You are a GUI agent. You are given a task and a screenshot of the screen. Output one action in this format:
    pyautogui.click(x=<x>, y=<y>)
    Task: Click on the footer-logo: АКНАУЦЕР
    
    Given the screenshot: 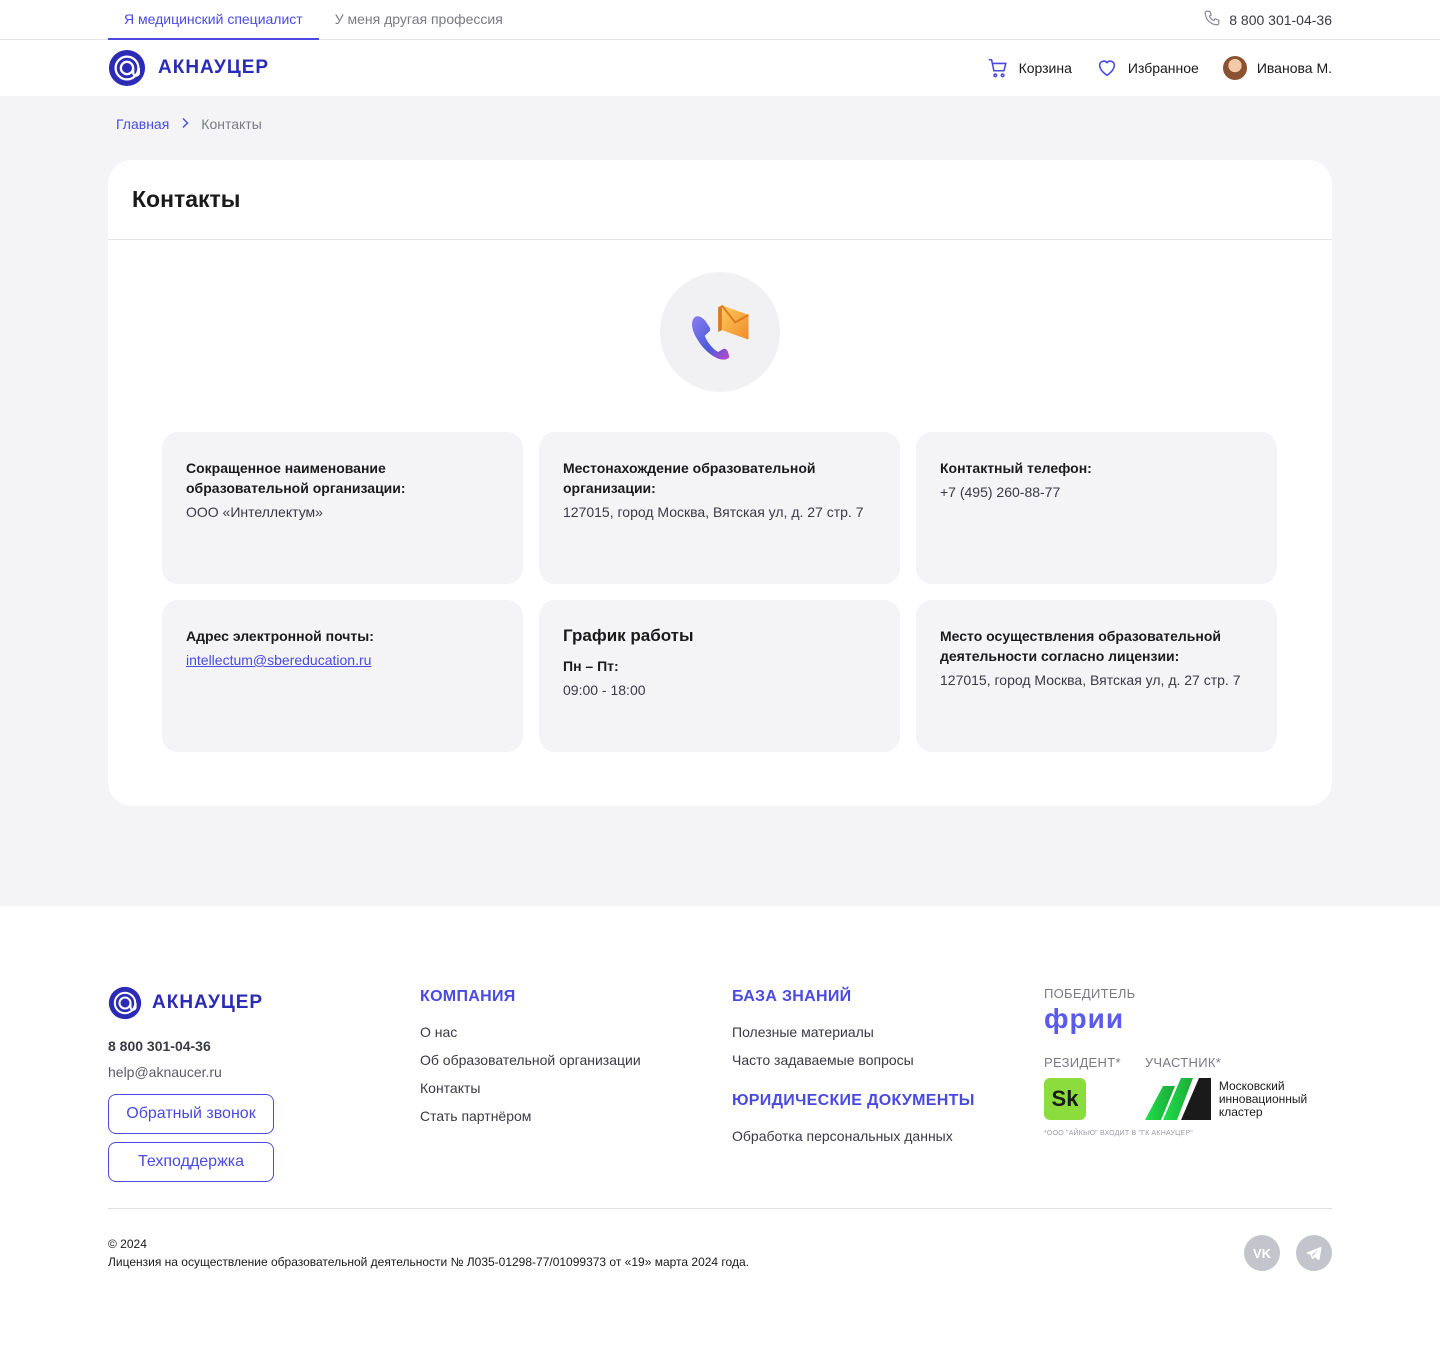 What is the action you would take?
    pyautogui.click(x=264, y=1003)
    